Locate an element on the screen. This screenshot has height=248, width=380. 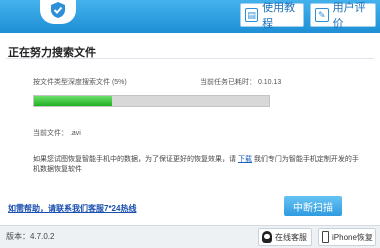
help-contact-link: 如需帮助，请联系我们客服7*24热线 is located at coordinates (72, 208).